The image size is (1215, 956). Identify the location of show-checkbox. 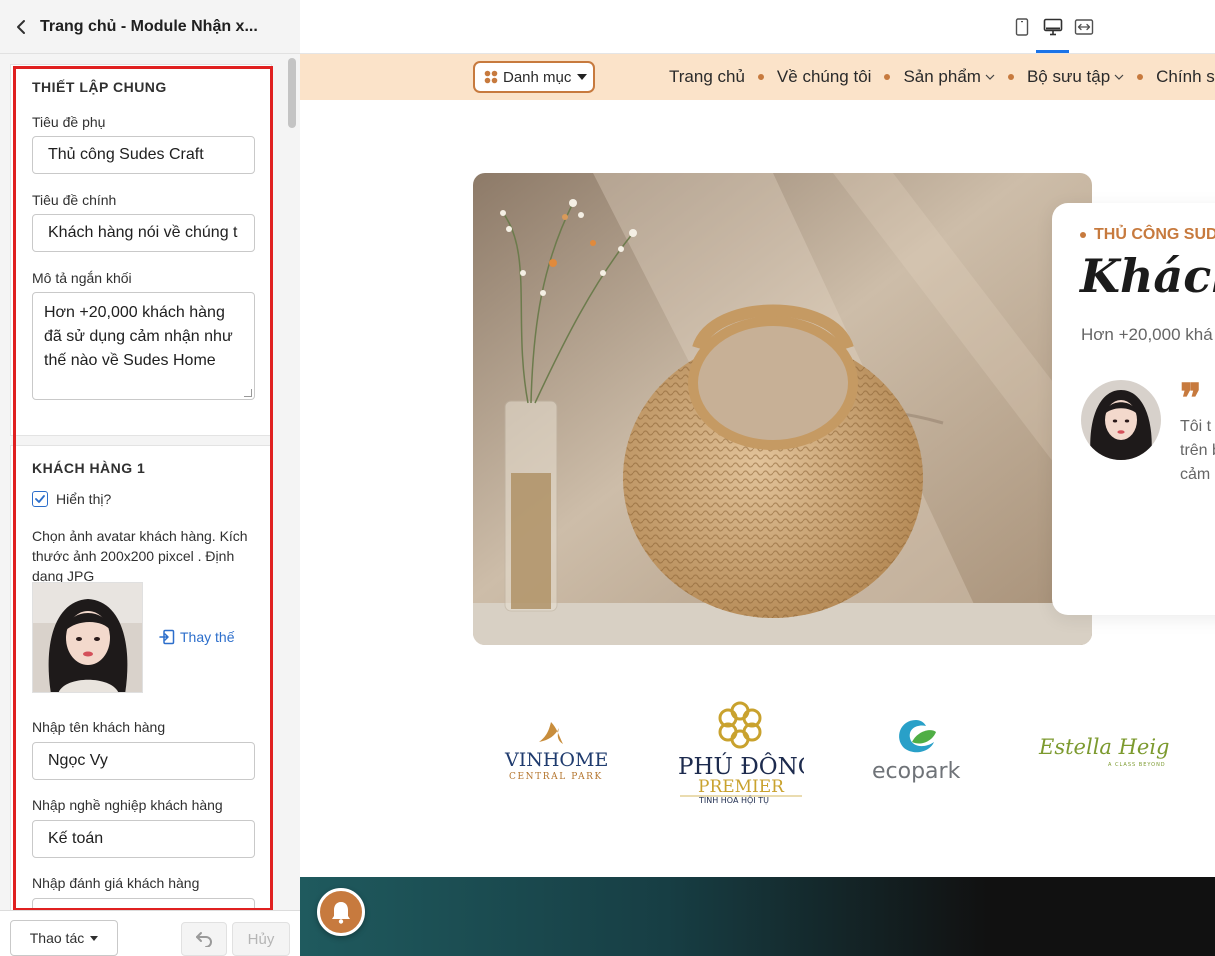
(40, 499).